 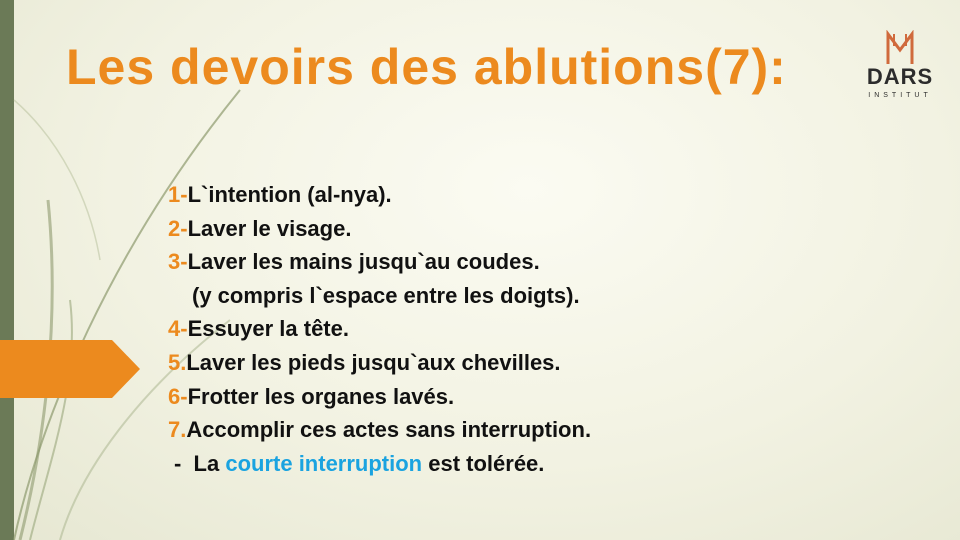 What do you see at coordinates (177, 430) in the screenshot?
I see `item-number: 7.` at bounding box center [177, 430].